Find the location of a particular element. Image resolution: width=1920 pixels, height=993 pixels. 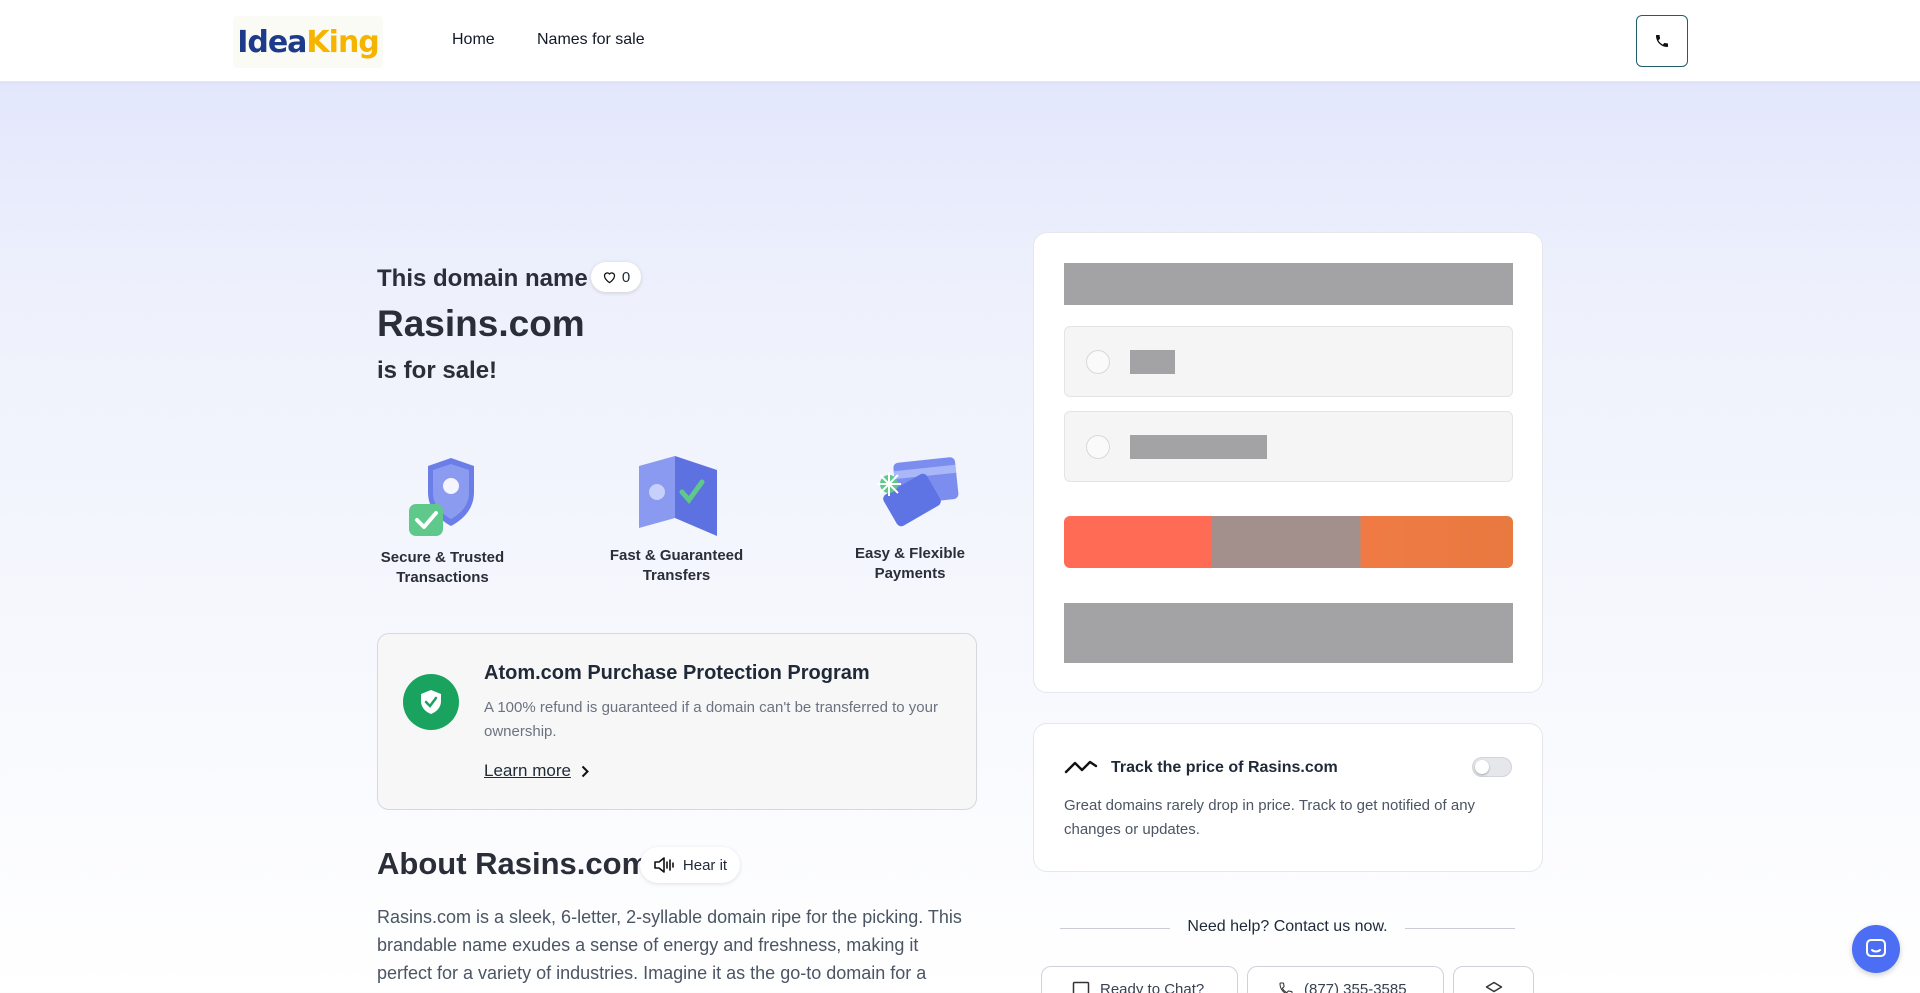

feature-payments: Easy & Flexible Payments is located at coordinates (910, 518).